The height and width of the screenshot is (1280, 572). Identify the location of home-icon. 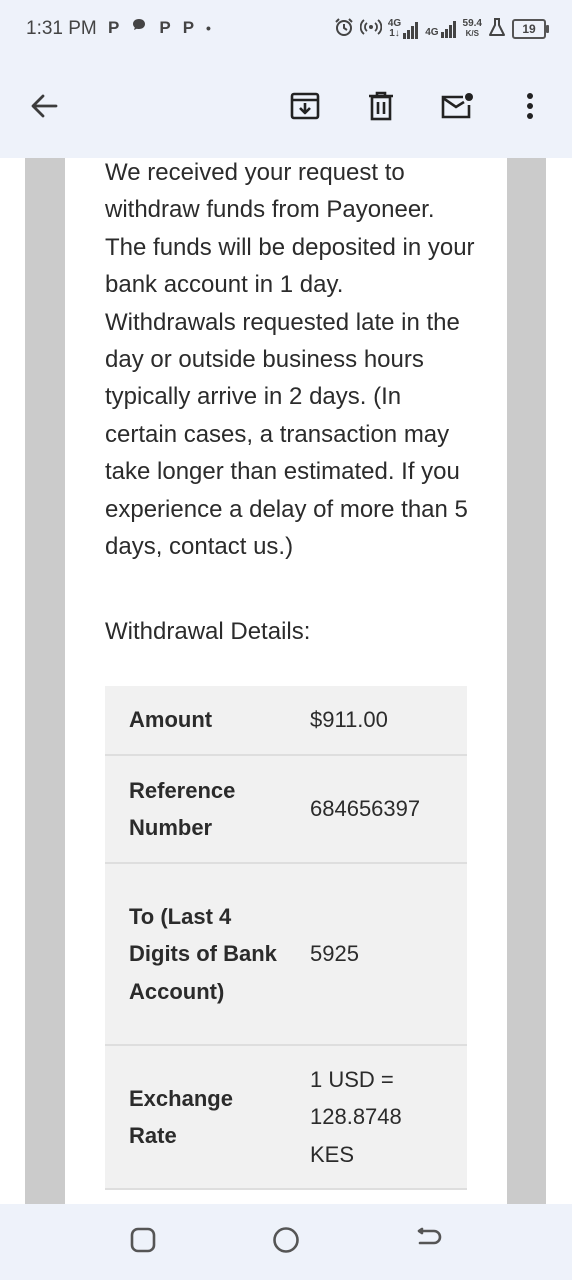
(286, 1242).